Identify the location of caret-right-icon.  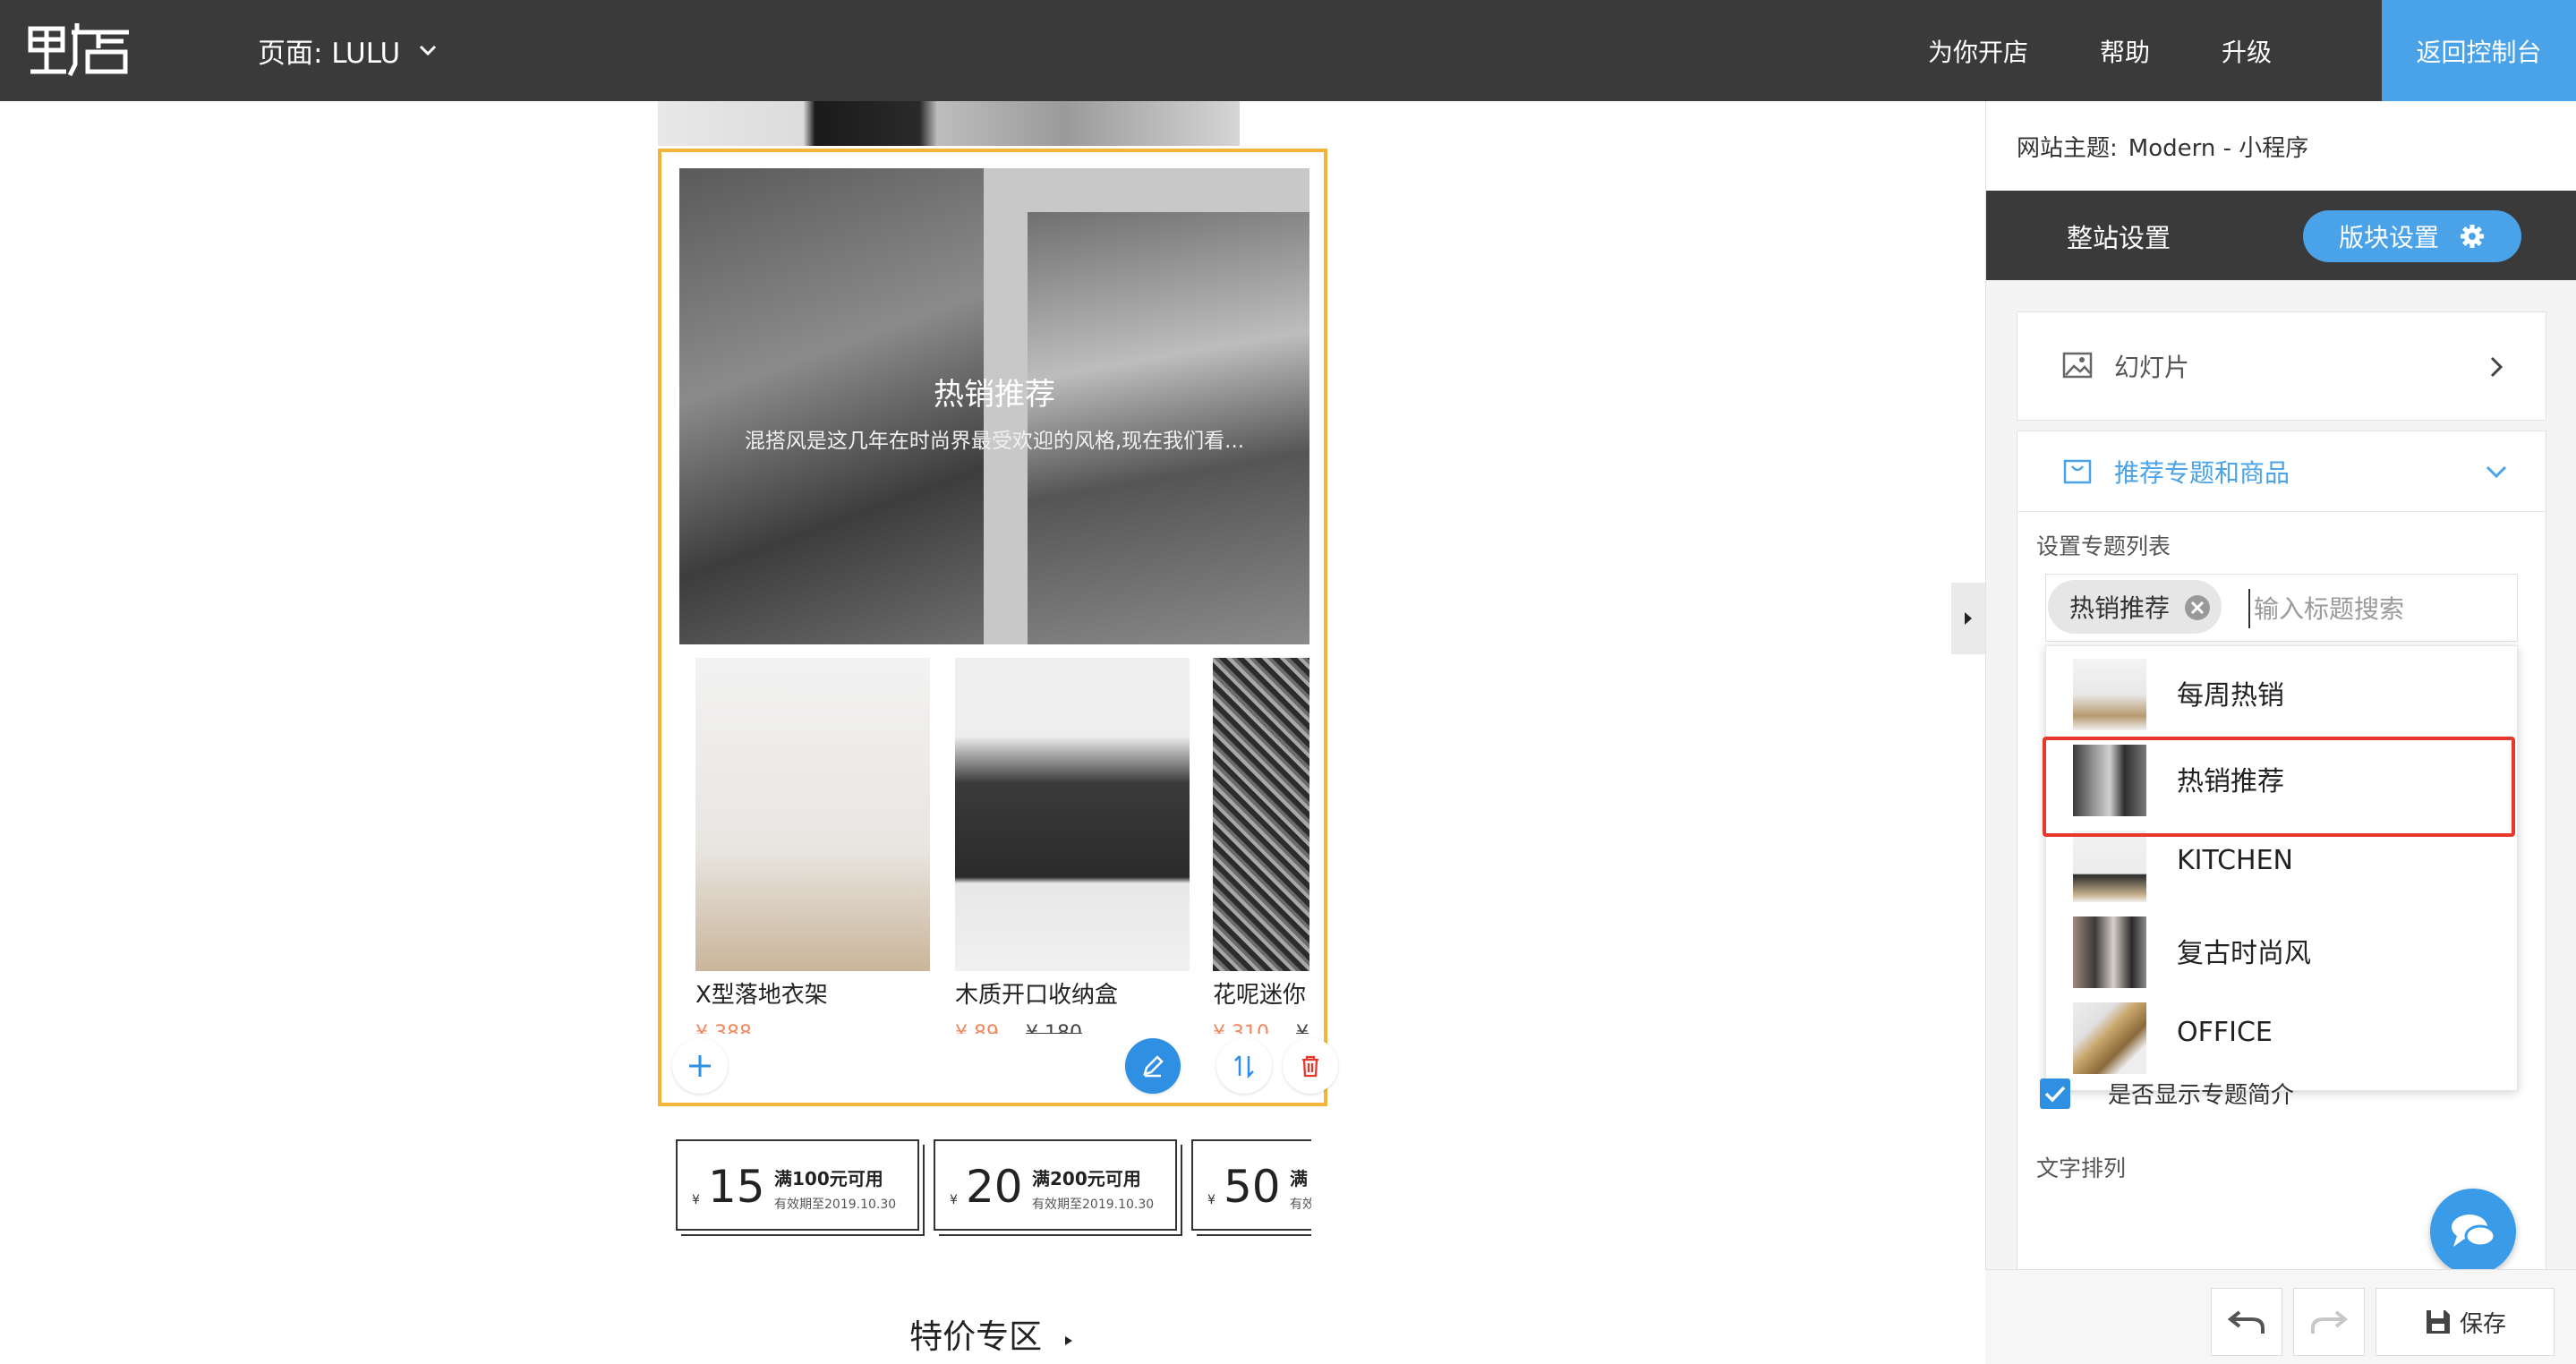
(1968, 618).